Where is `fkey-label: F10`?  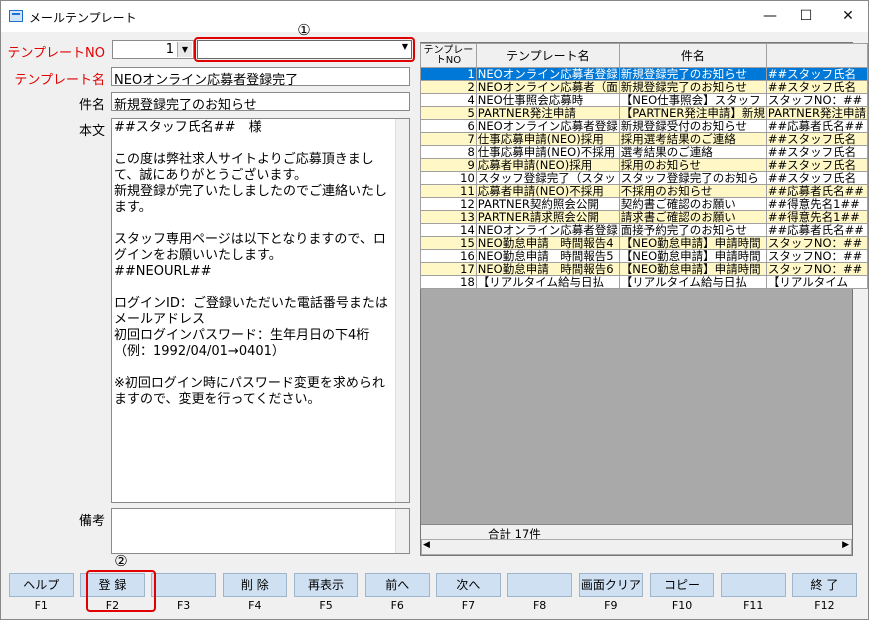
fkey-label: F10 is located at coordinates (682, 605).